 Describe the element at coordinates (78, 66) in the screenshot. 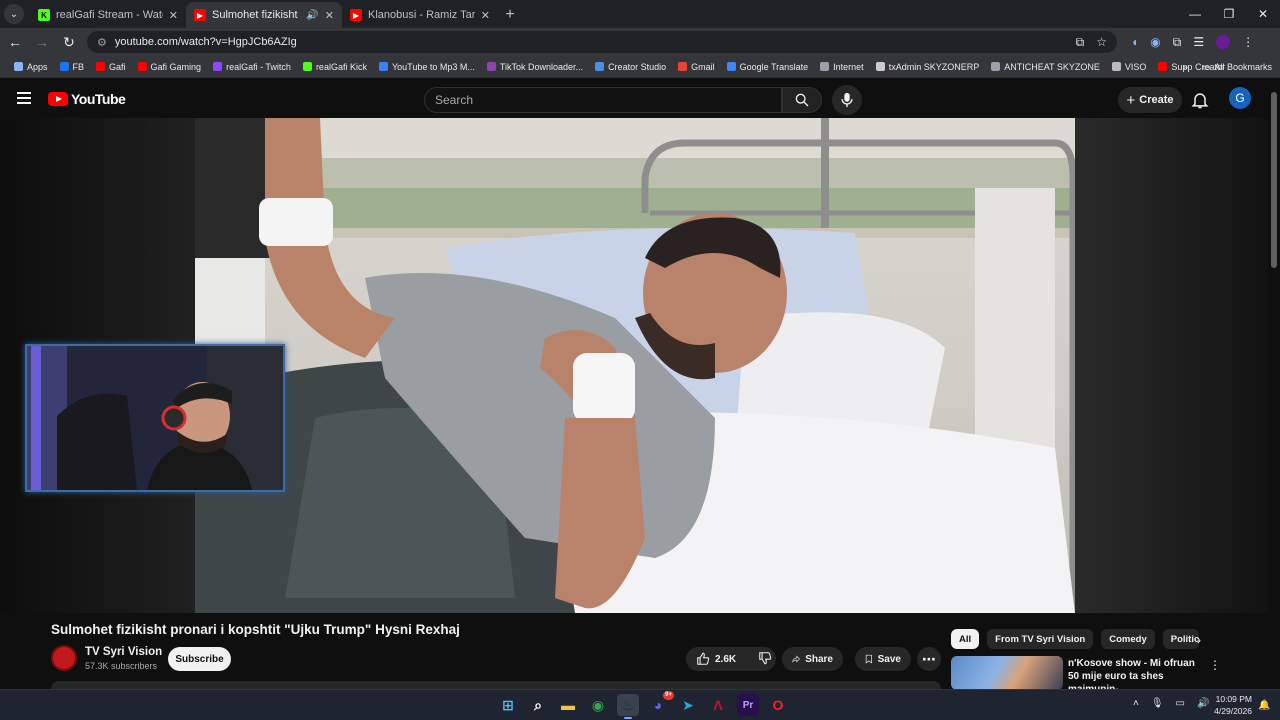

I see `bookmark-label: FB` at that location.